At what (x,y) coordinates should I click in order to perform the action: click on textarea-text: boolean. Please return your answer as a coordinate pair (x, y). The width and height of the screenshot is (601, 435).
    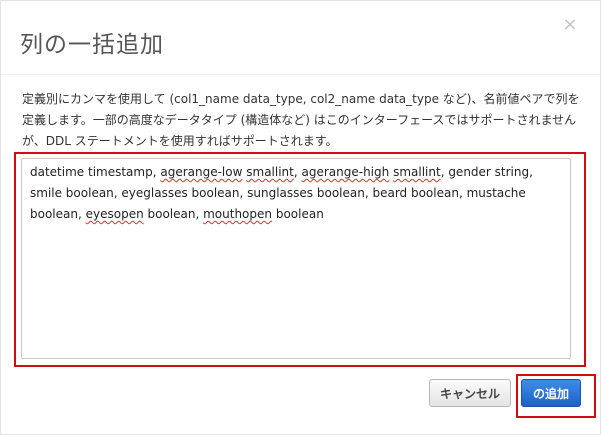
    Looking at the image, I should click on (298, 214).